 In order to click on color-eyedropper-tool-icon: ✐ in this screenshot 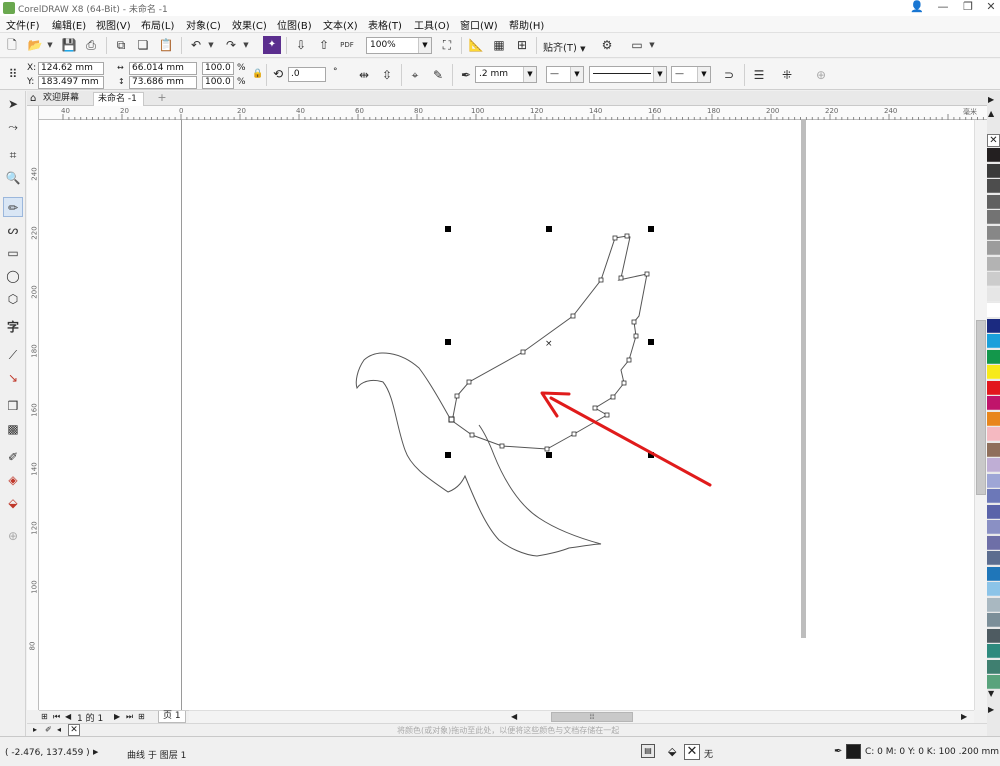, I will do `click(13, 457)`.